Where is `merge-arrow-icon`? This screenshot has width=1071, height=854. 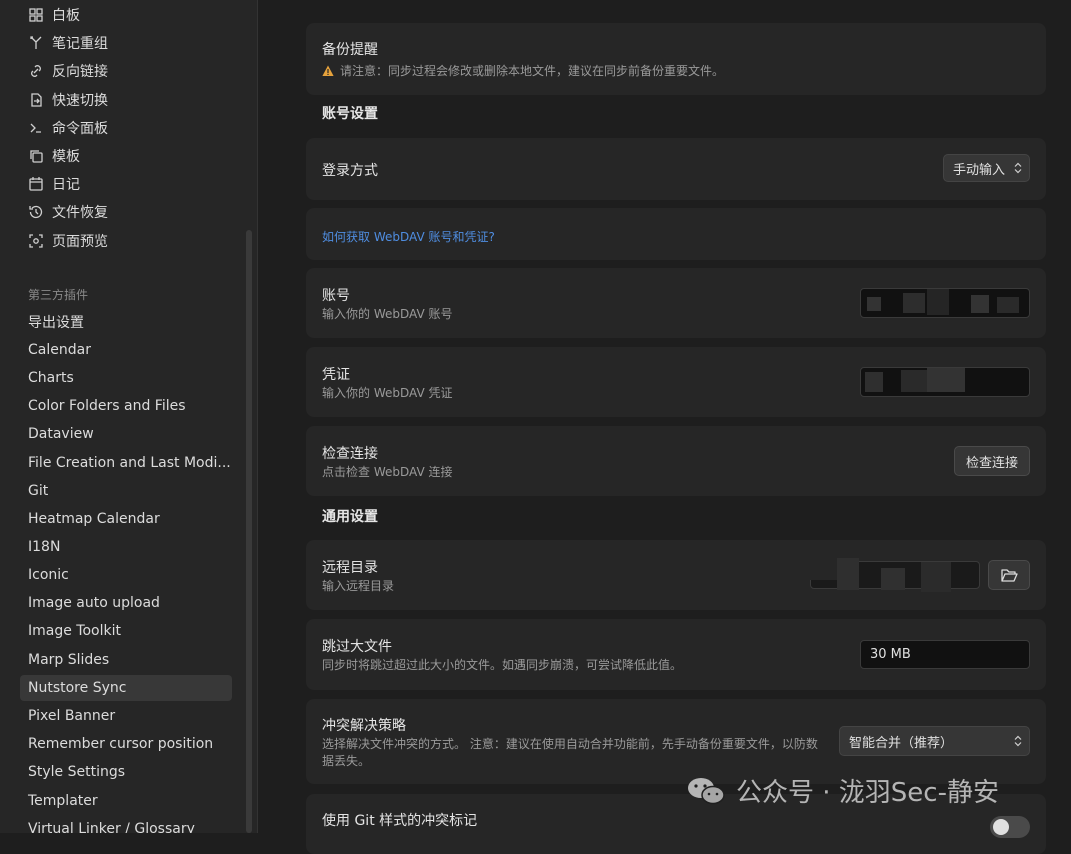
merge-arrow-icon is located at coordinates (36, 43).